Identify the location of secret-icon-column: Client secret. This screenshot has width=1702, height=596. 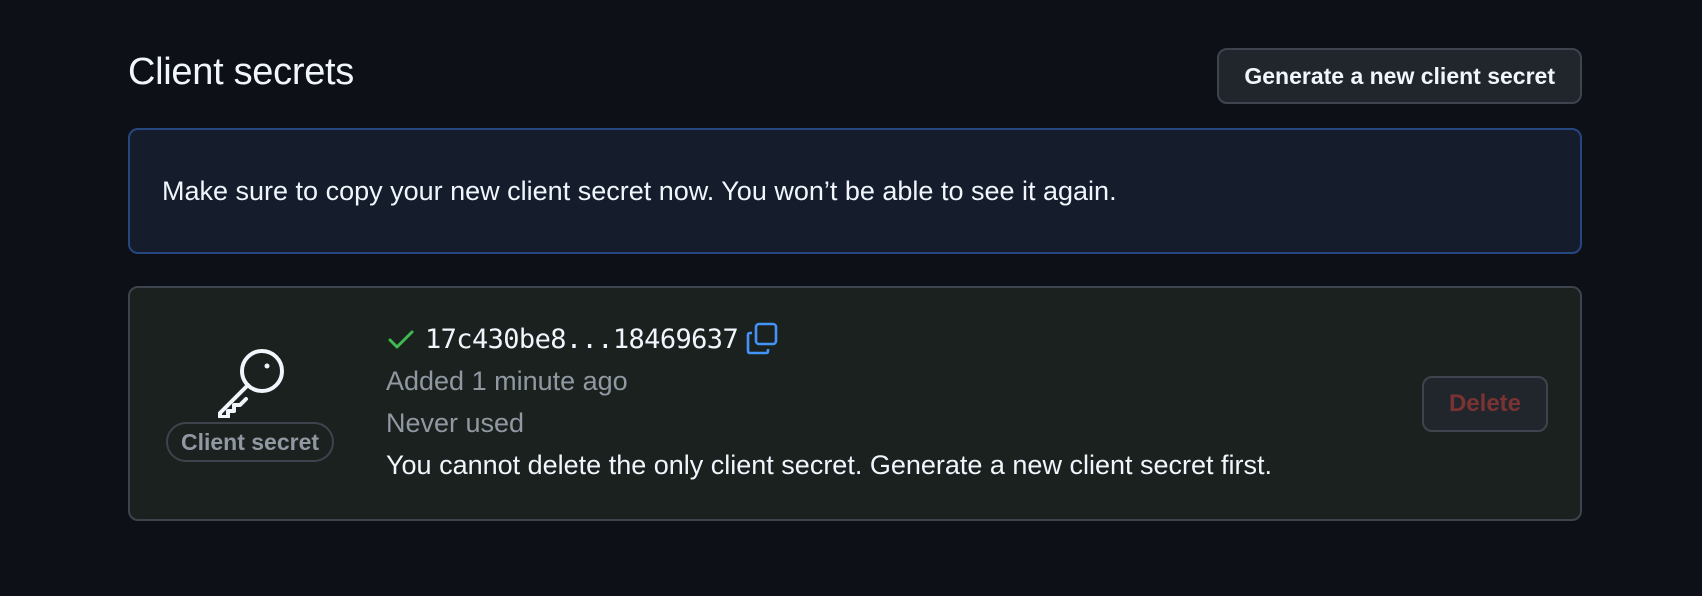
(250, 404).